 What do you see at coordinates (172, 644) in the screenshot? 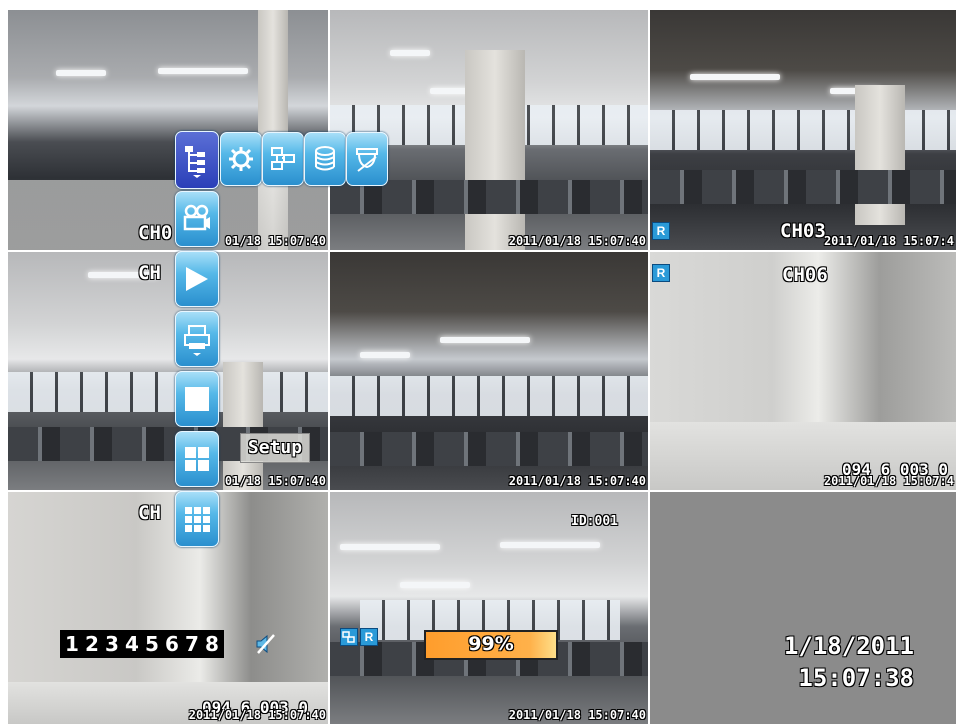
I see `channel-number: 6` at bounding box center [172, 644].